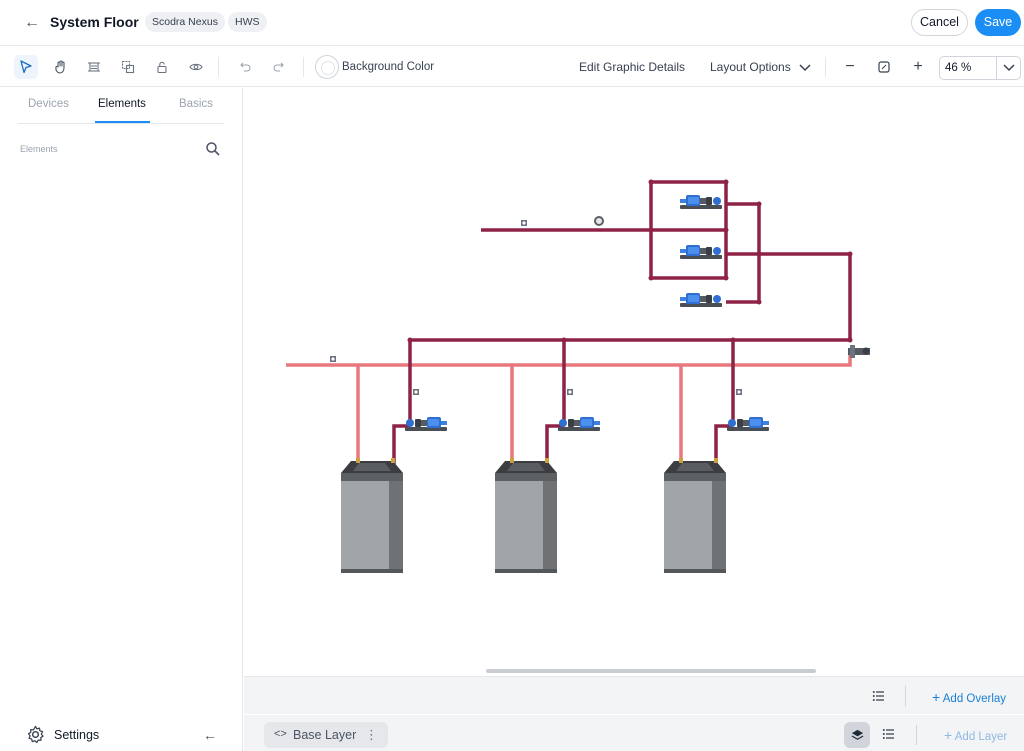  What do you see at coordinates (196, 67) in the screenshot?
I see `eye-icon` at bounding box center [196, 67].